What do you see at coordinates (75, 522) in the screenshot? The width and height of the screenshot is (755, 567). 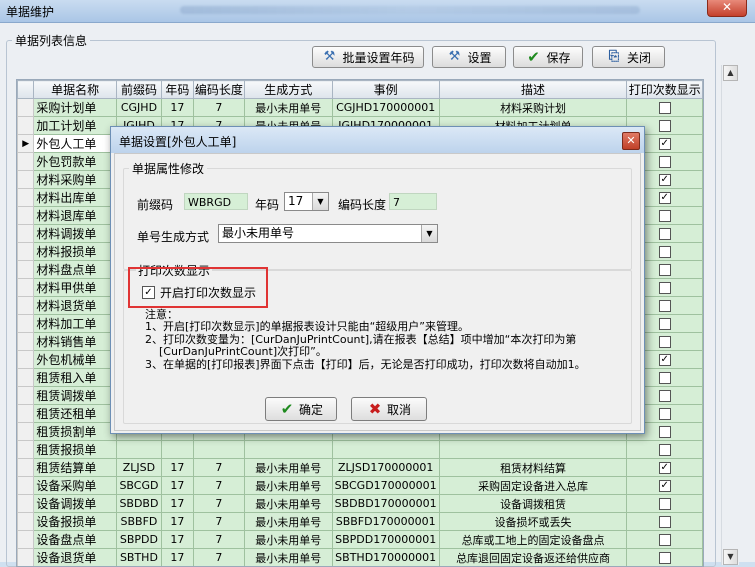 I see `cell-name: 设备报损单` at bounding box center [75, 522].